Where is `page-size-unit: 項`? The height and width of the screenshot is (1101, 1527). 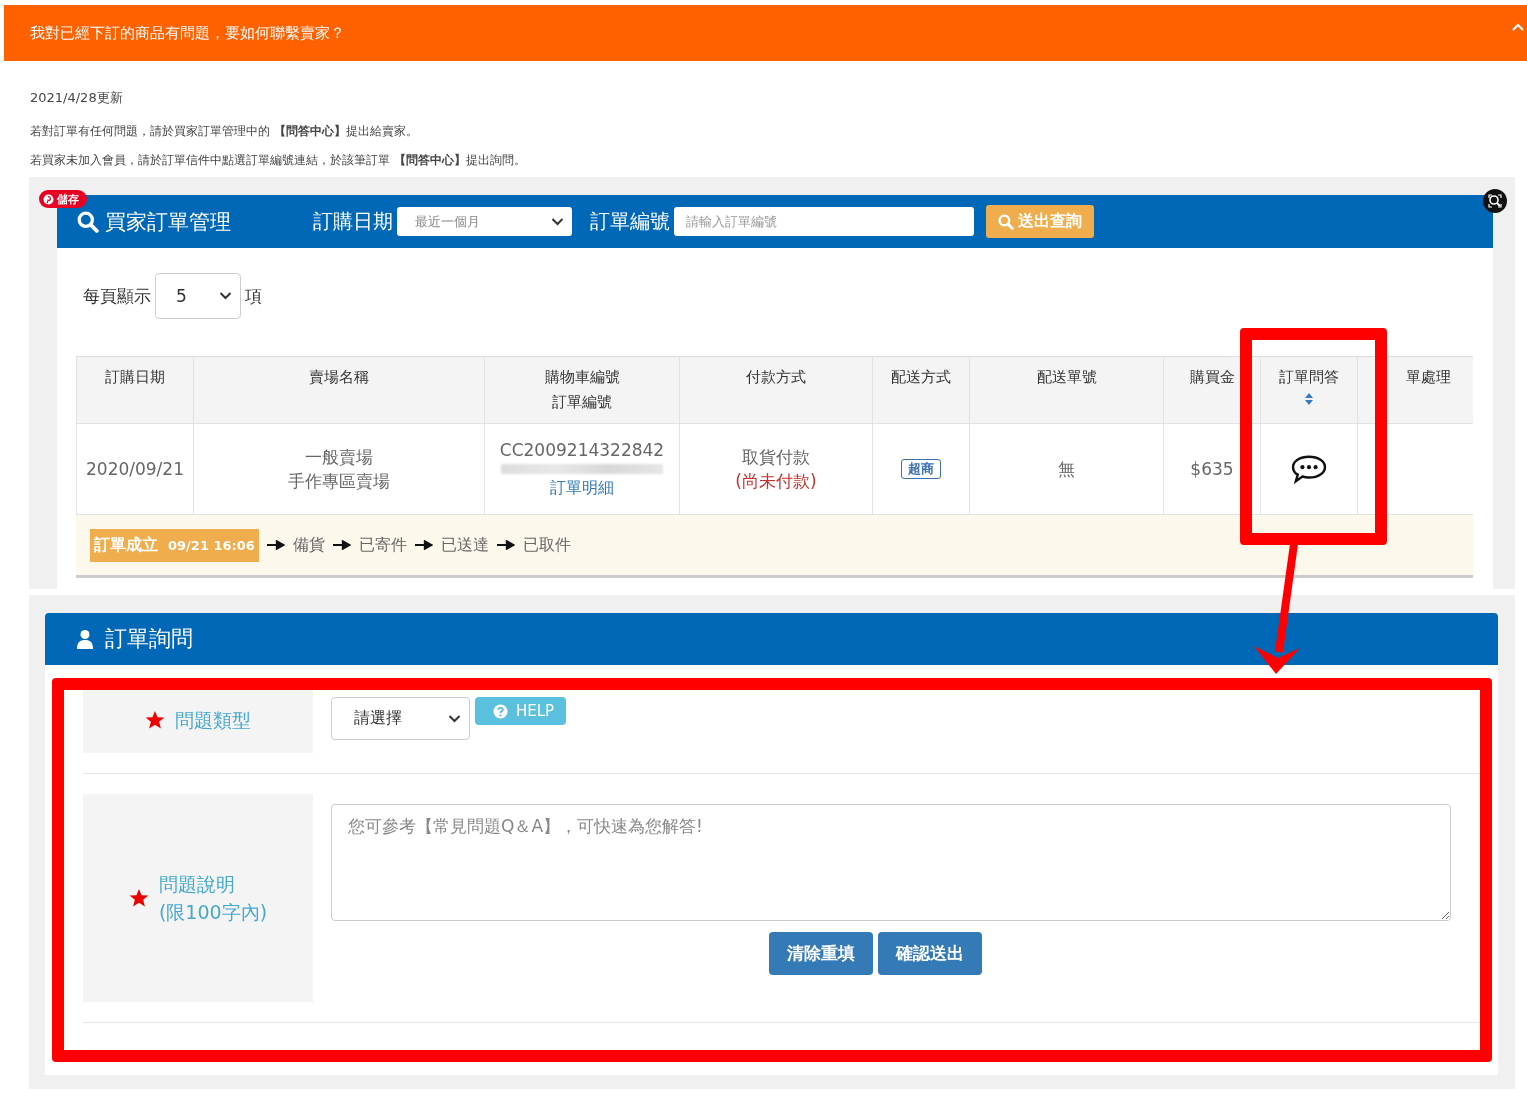 page-size-unit: 項 is located at coordinates (253, 296).